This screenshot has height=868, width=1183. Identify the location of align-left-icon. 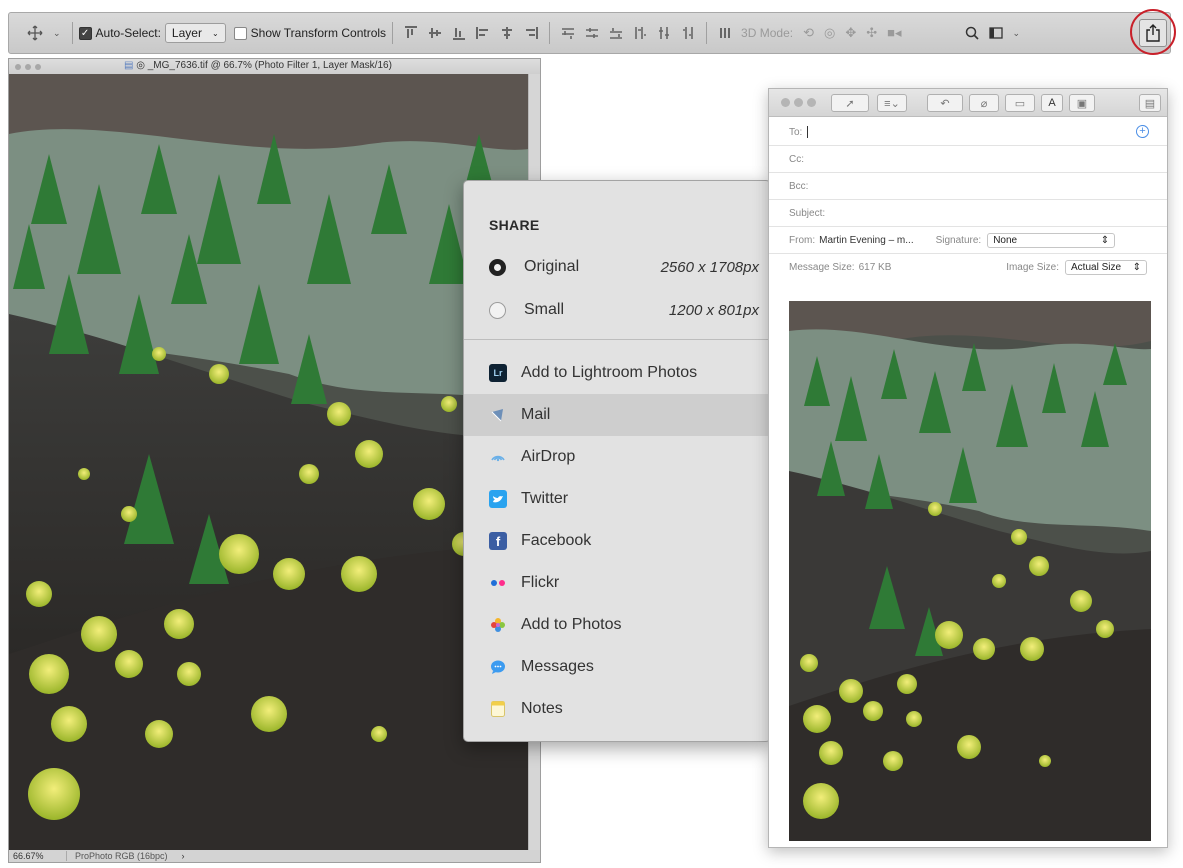
(483, 33).